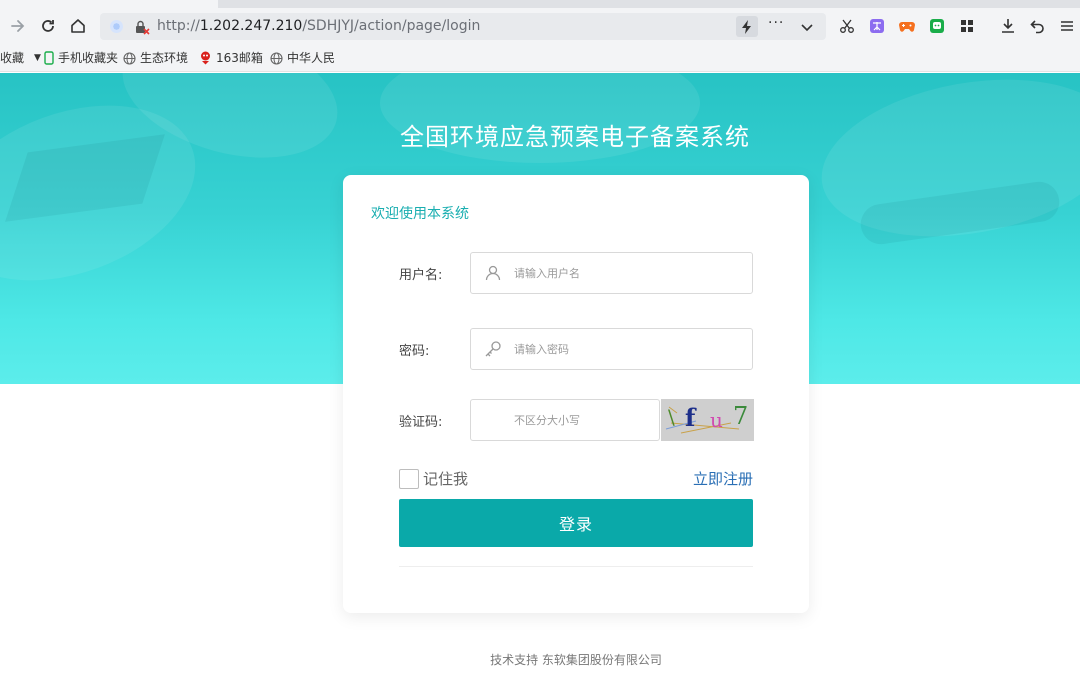 The height and width of the screenshot is (673, 1080). Describe the element at coordinates (540, 58) in the screenshot. I see `bookmarks-bar: 收藏 ▼ 手机收藏夹 生态环境 163邮箱 中华人民` at that location.